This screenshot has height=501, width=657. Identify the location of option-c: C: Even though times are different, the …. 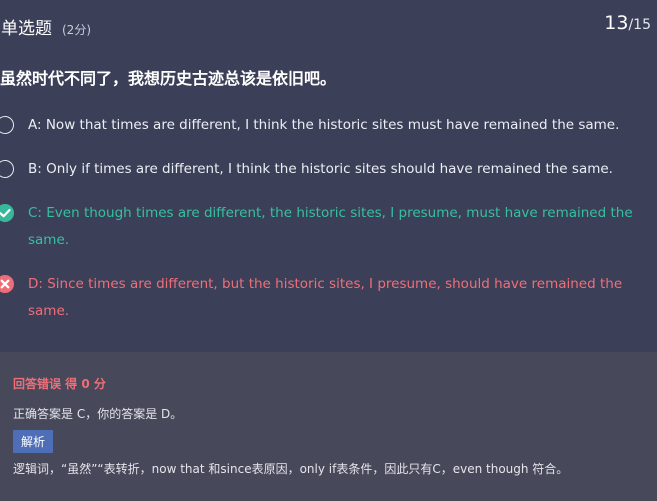
(320, 227).